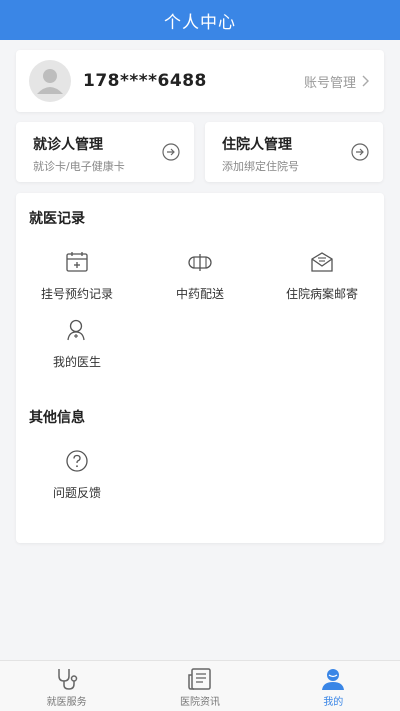 The image size is (400, 711). I want to click on stethoscope-icon, so click(67, 679).